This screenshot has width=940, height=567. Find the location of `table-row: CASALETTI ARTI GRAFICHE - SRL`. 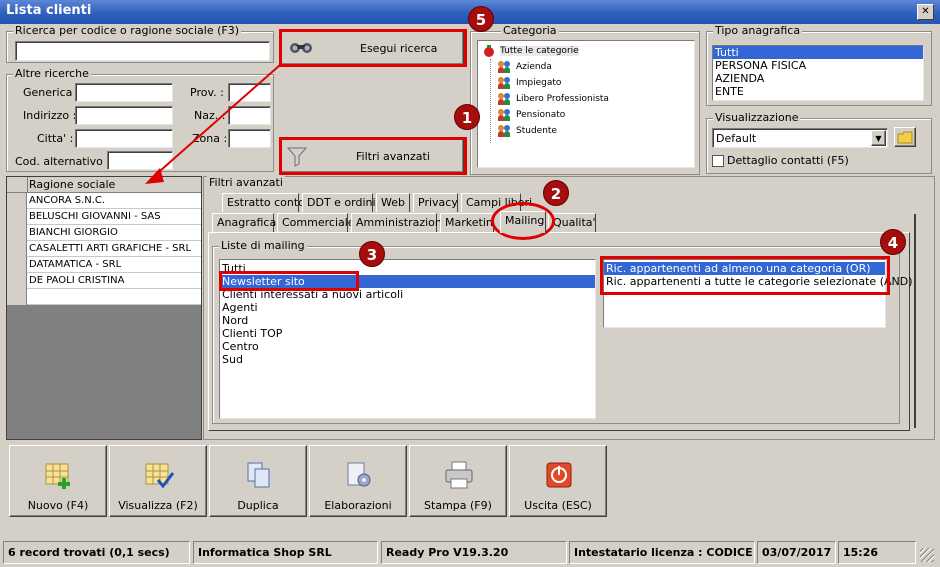

table-row: CASALETTI ARTI GRAFICHE - SRL is located at coordinates (104, 249).